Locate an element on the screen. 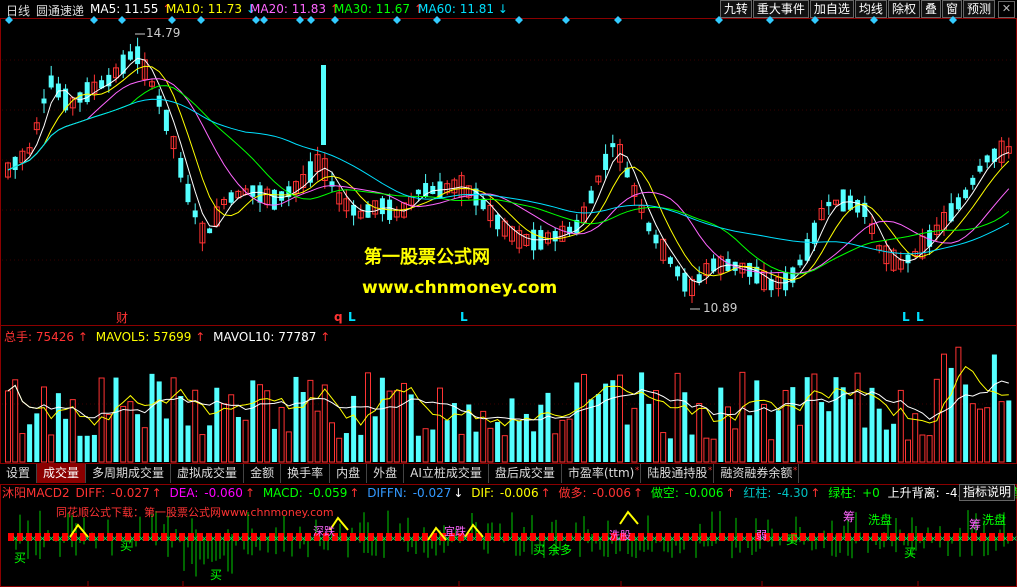  tab-3: 虚拟成交量 is located at coordinates (208, 473).